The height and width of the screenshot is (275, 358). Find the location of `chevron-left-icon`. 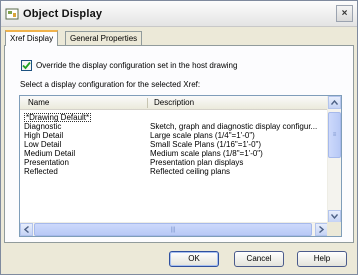

chevron-left-icon is located at coordinates (26, 229).